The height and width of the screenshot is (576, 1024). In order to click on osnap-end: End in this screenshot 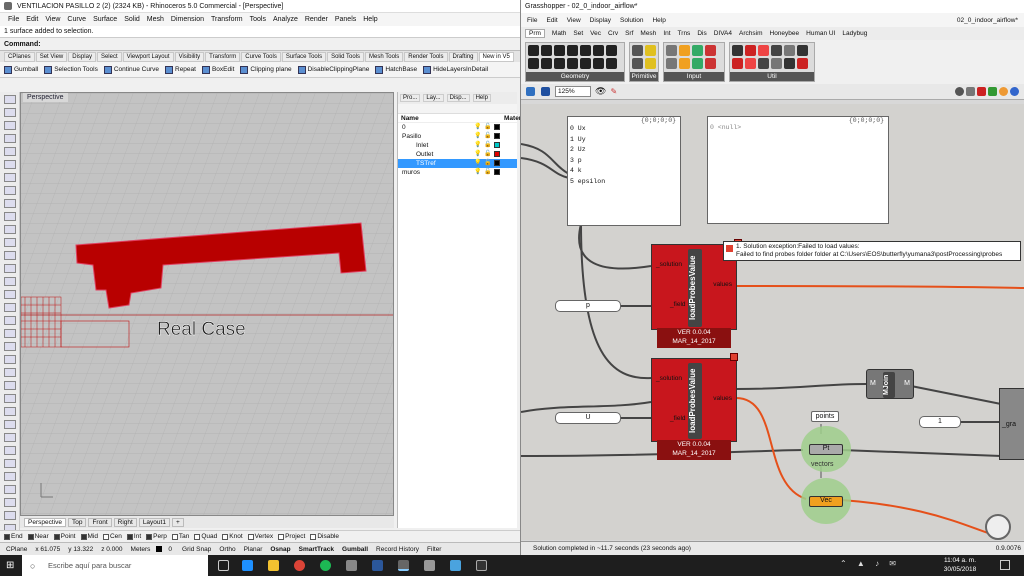, I will do `click(13, 536)`.